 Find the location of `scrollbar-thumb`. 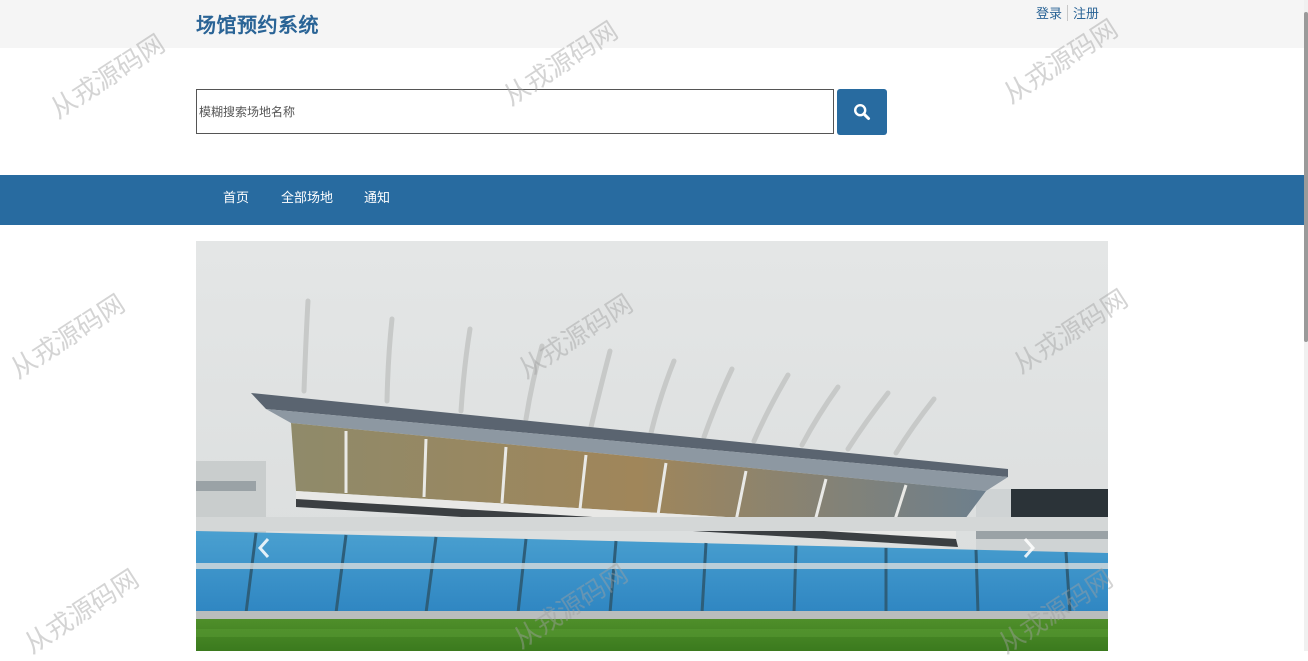

scrollbar-thumb is located at coordinates (1306, 177).